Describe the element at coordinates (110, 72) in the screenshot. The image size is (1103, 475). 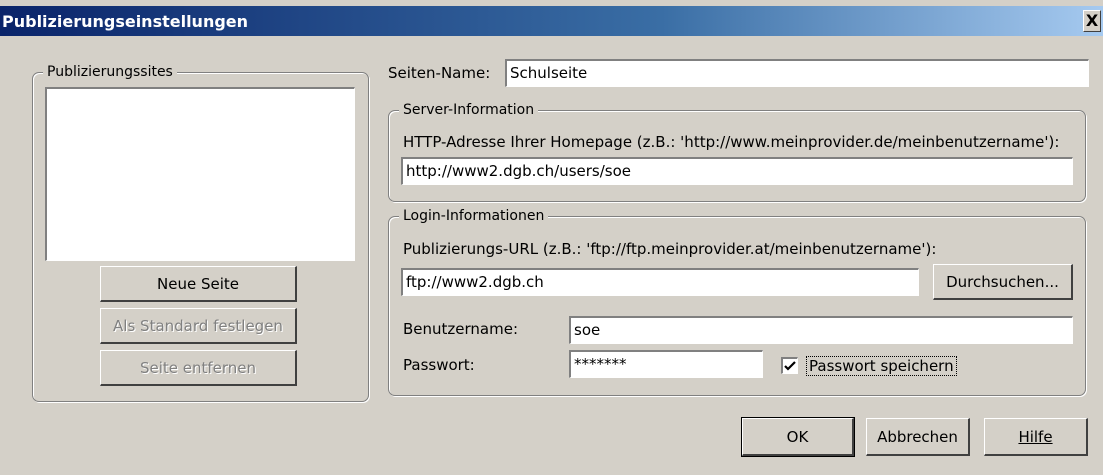
I see `sites-group-legend: Publizierungssites` at that location.